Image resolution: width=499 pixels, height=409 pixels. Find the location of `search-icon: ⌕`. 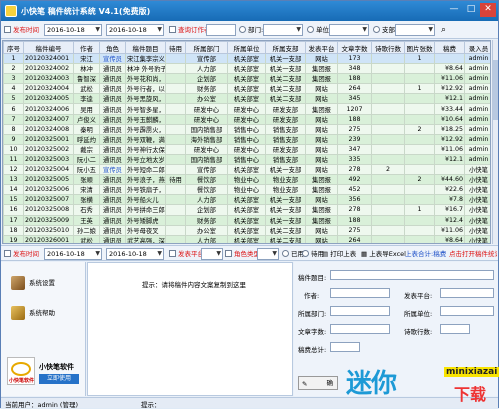

search-icon: ⌕ is located at coordinates (443, 30).